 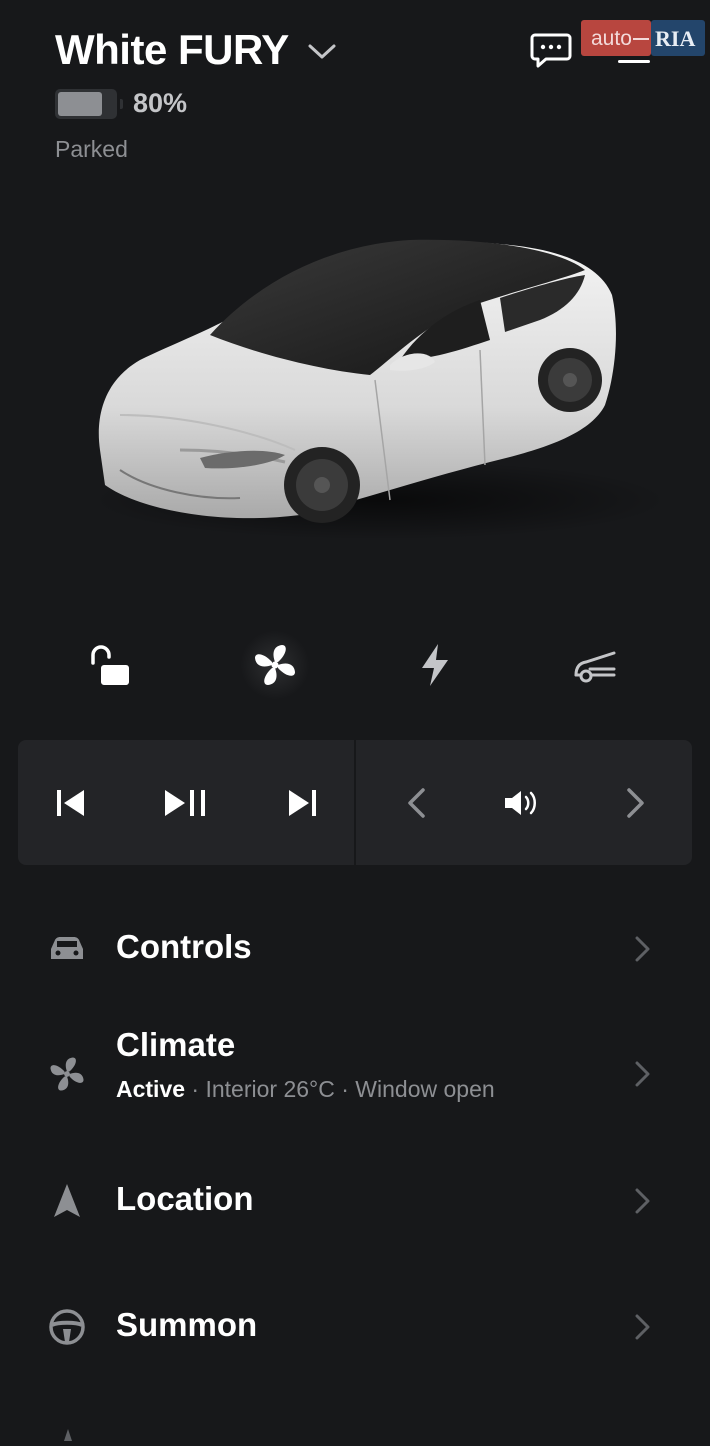 What do you see at coordinates (160, 103) in the screenshot?
I see `battery-percent: 80%` at bounding box center [160, 103].